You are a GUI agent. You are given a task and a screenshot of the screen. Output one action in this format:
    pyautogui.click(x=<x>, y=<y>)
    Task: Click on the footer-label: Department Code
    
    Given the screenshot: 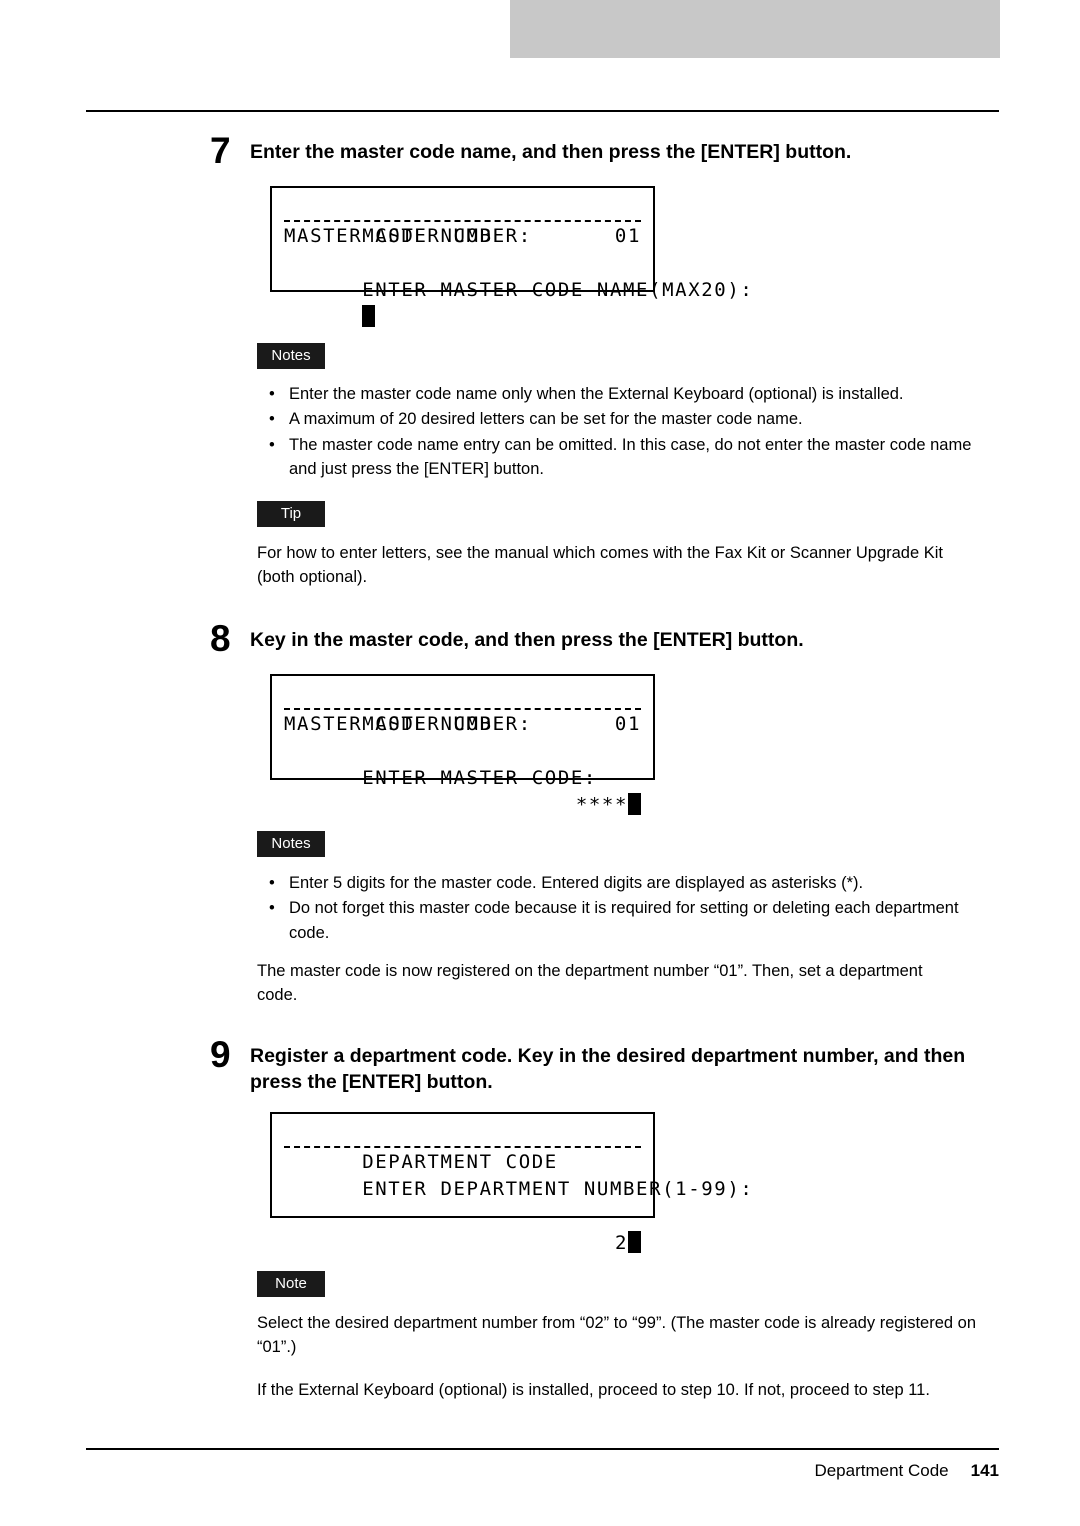 What is the action you would take?
    pyautogui.click(x=881, y=1470)
    